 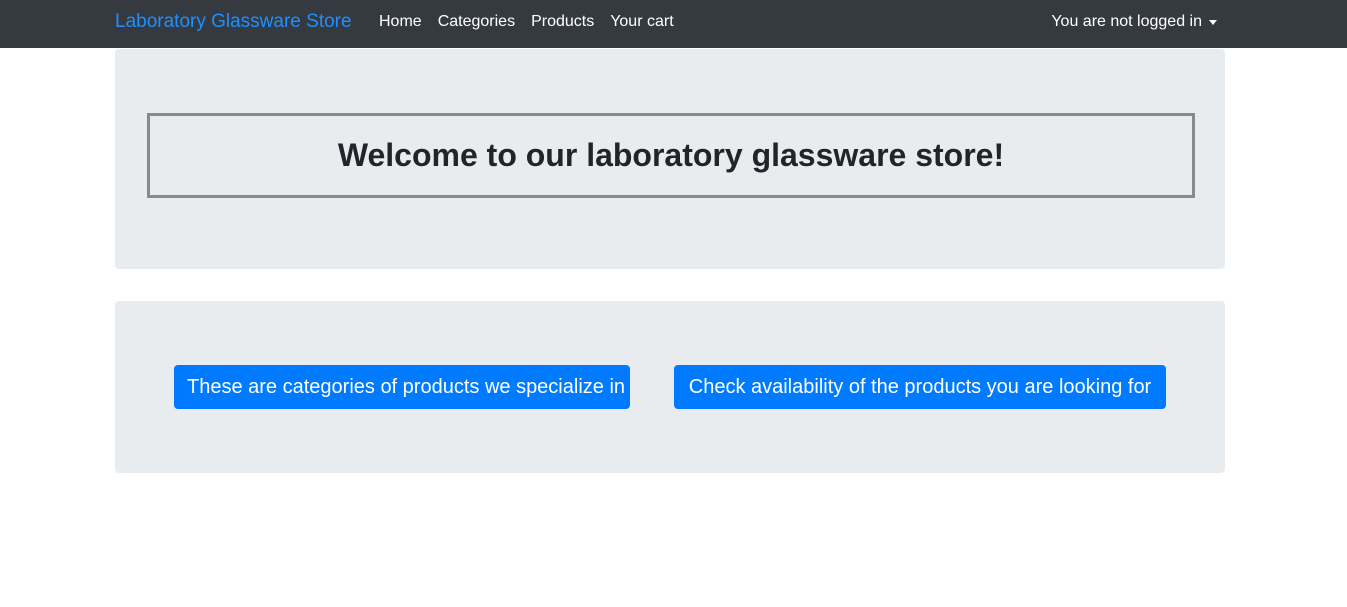 I want to click on brand-link: Laboratory Glassware Store, so click(x=233, y=22).